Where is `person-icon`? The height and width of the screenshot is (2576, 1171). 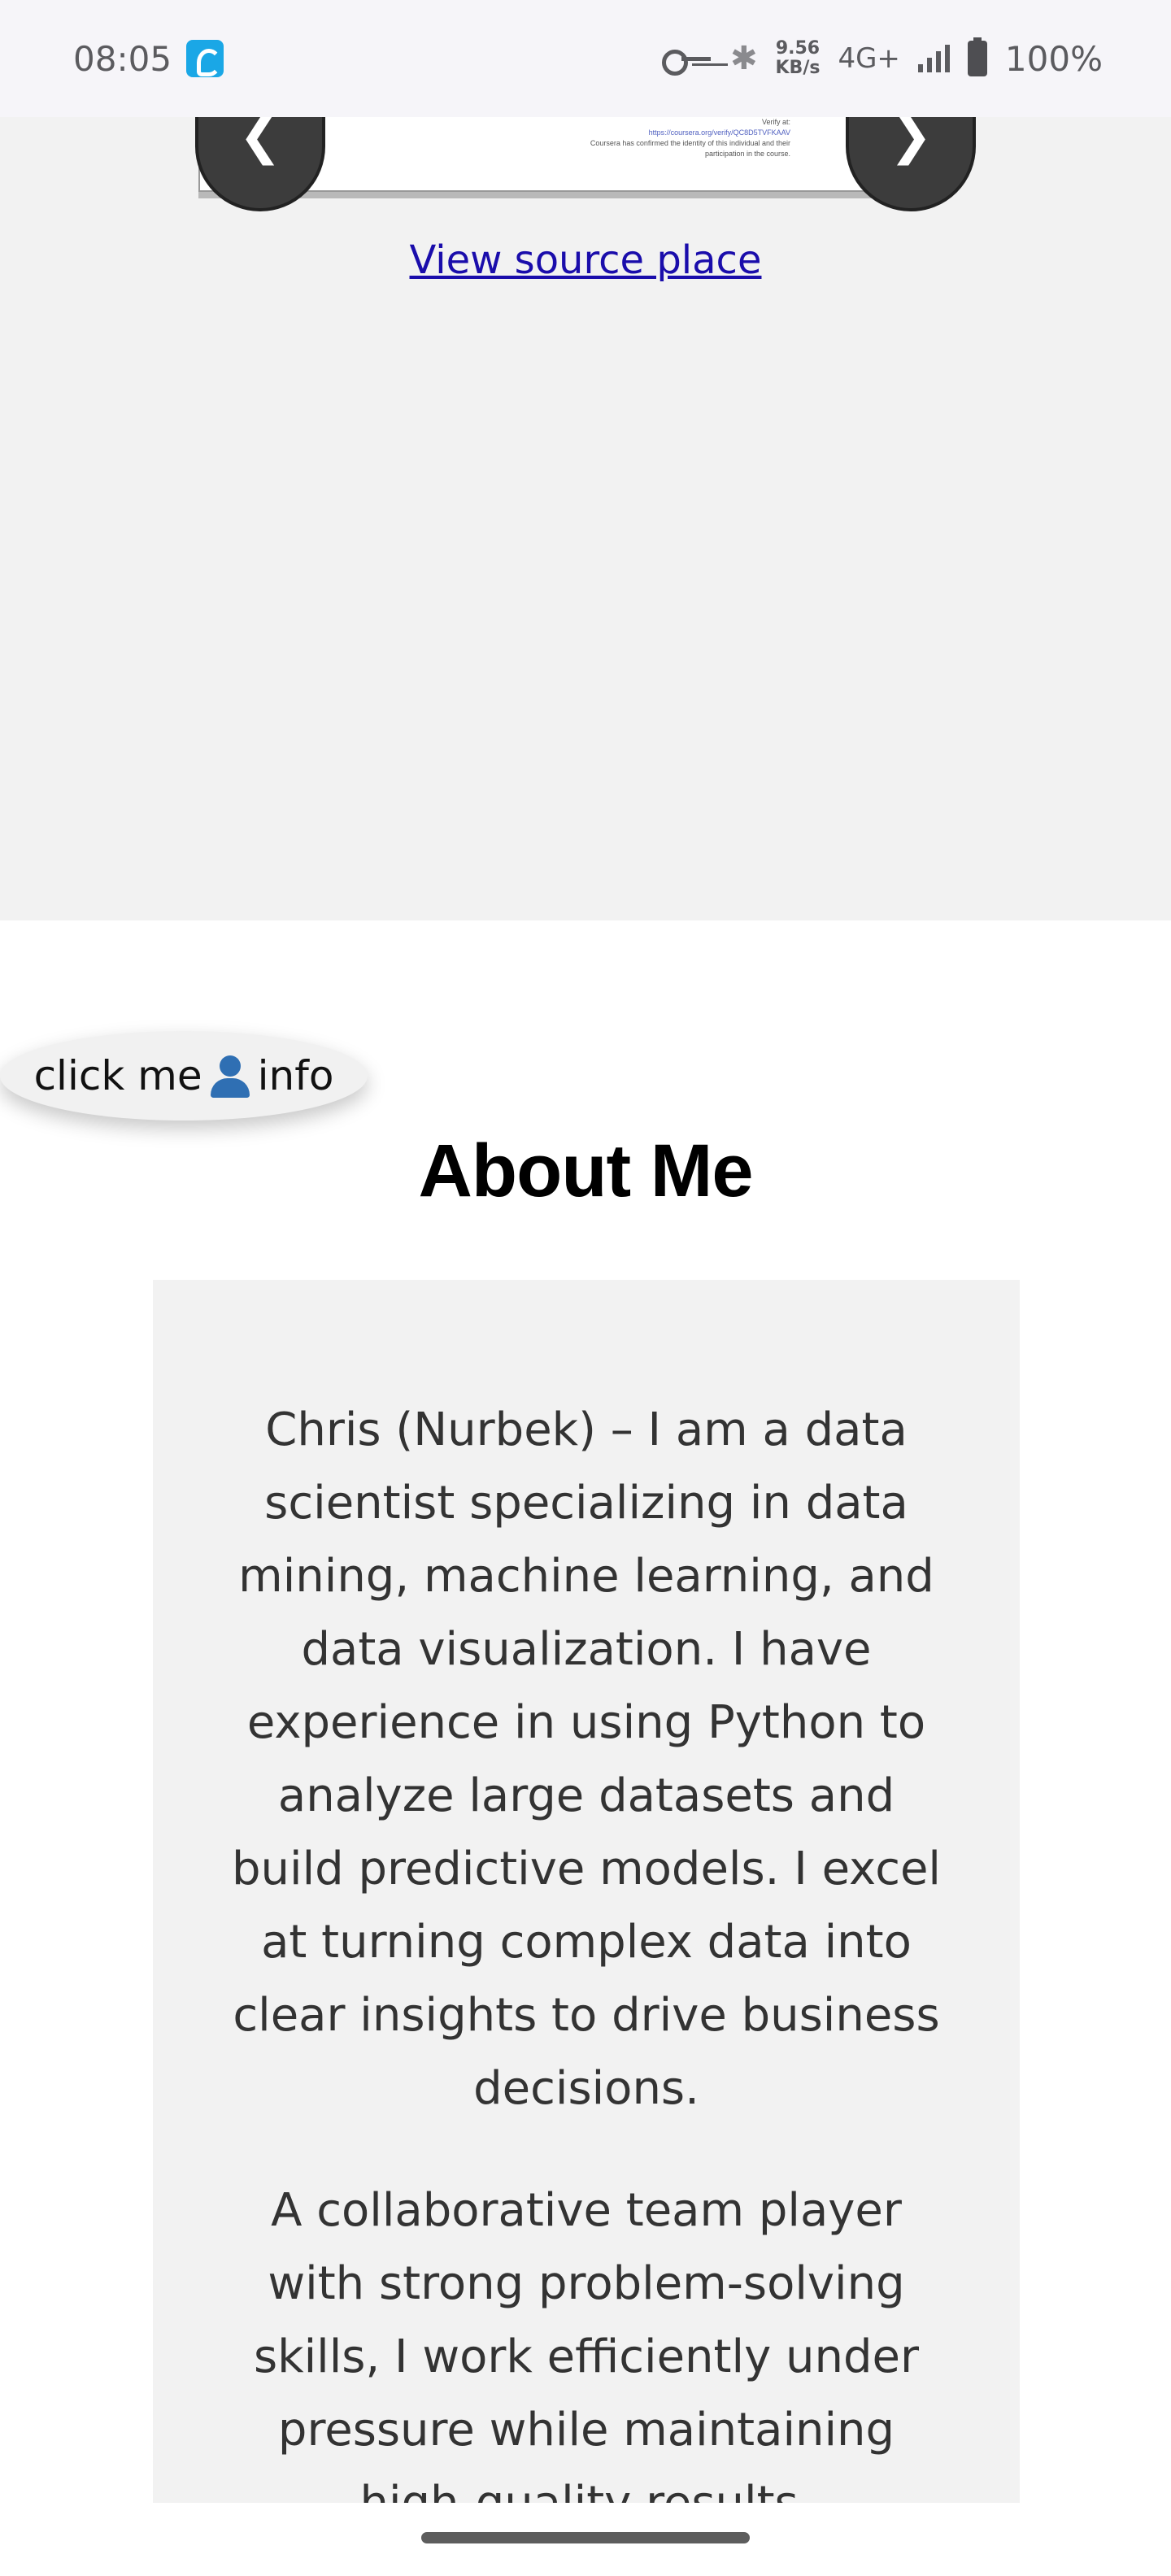 person-icon is located at coordinates (230, 1076).